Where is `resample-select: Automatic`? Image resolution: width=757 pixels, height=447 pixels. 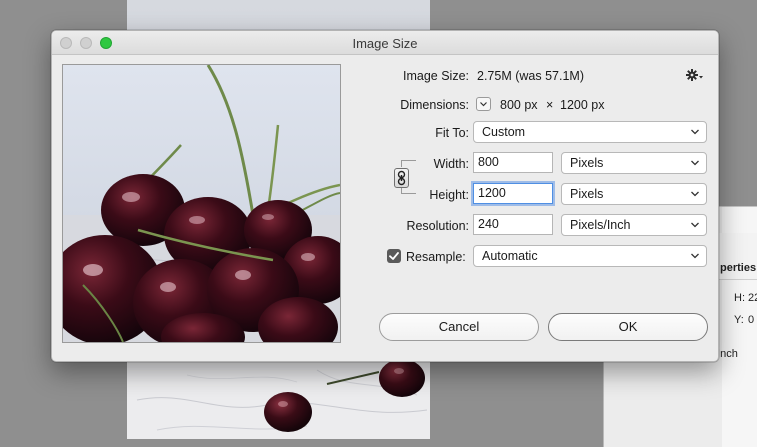 resample-select: Automatic is located at coordinates (590, 256).